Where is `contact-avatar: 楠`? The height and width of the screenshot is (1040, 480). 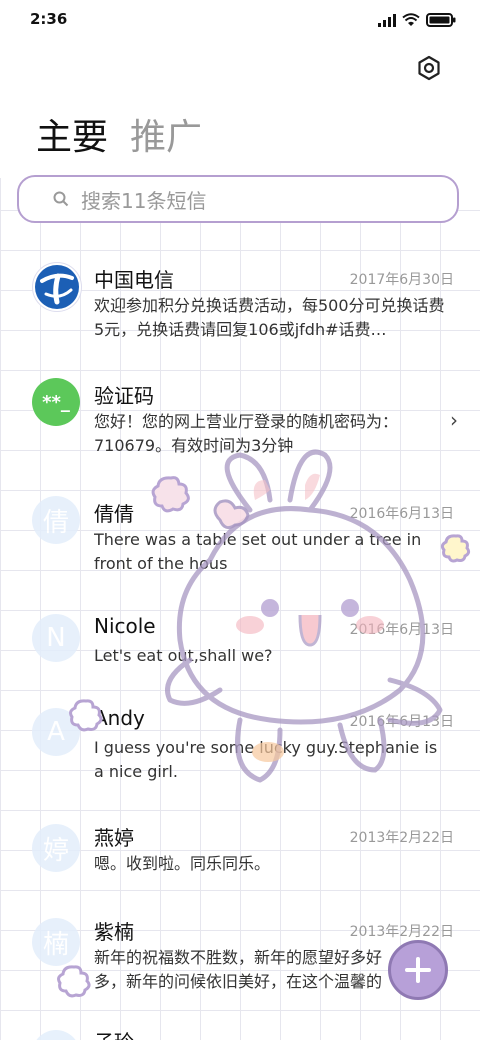
contact-avatar: 楠 is located at coordinates (56, 942).